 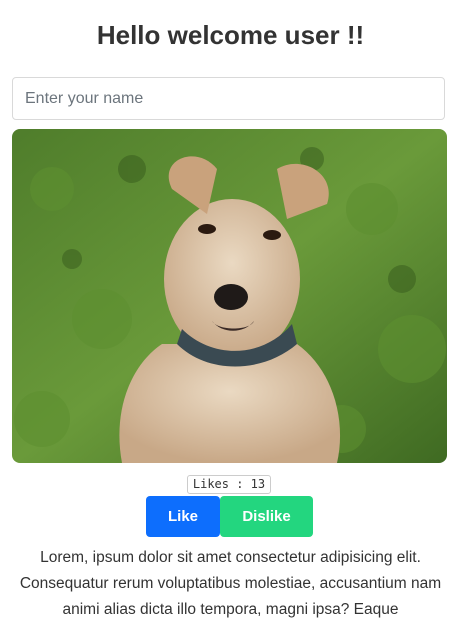 What do you see at coordinates (228, 98) in the screenshot?
I see `name-input` at bounding box center [228, 98].